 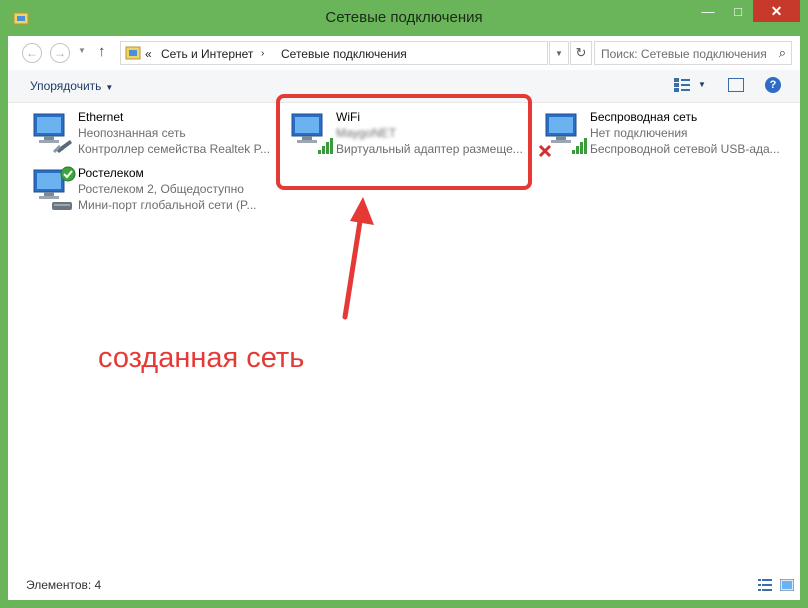 I want to click on maximize-button: □, so click(x=738, y=11).